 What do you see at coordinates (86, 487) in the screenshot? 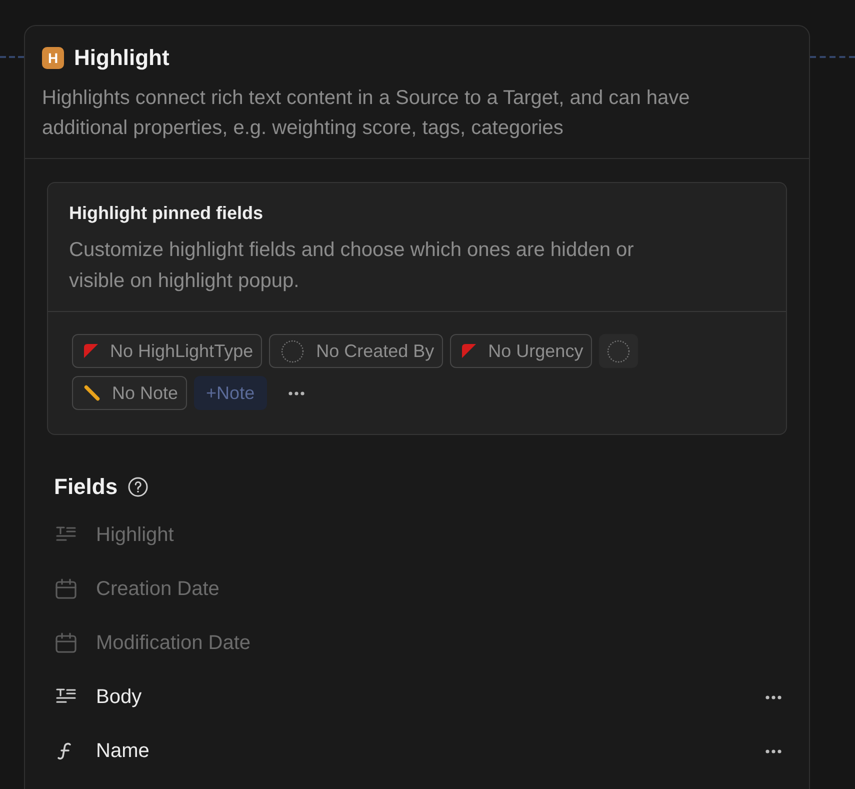
I see `fields-heading: Fields` at bounding box center [86, 487].